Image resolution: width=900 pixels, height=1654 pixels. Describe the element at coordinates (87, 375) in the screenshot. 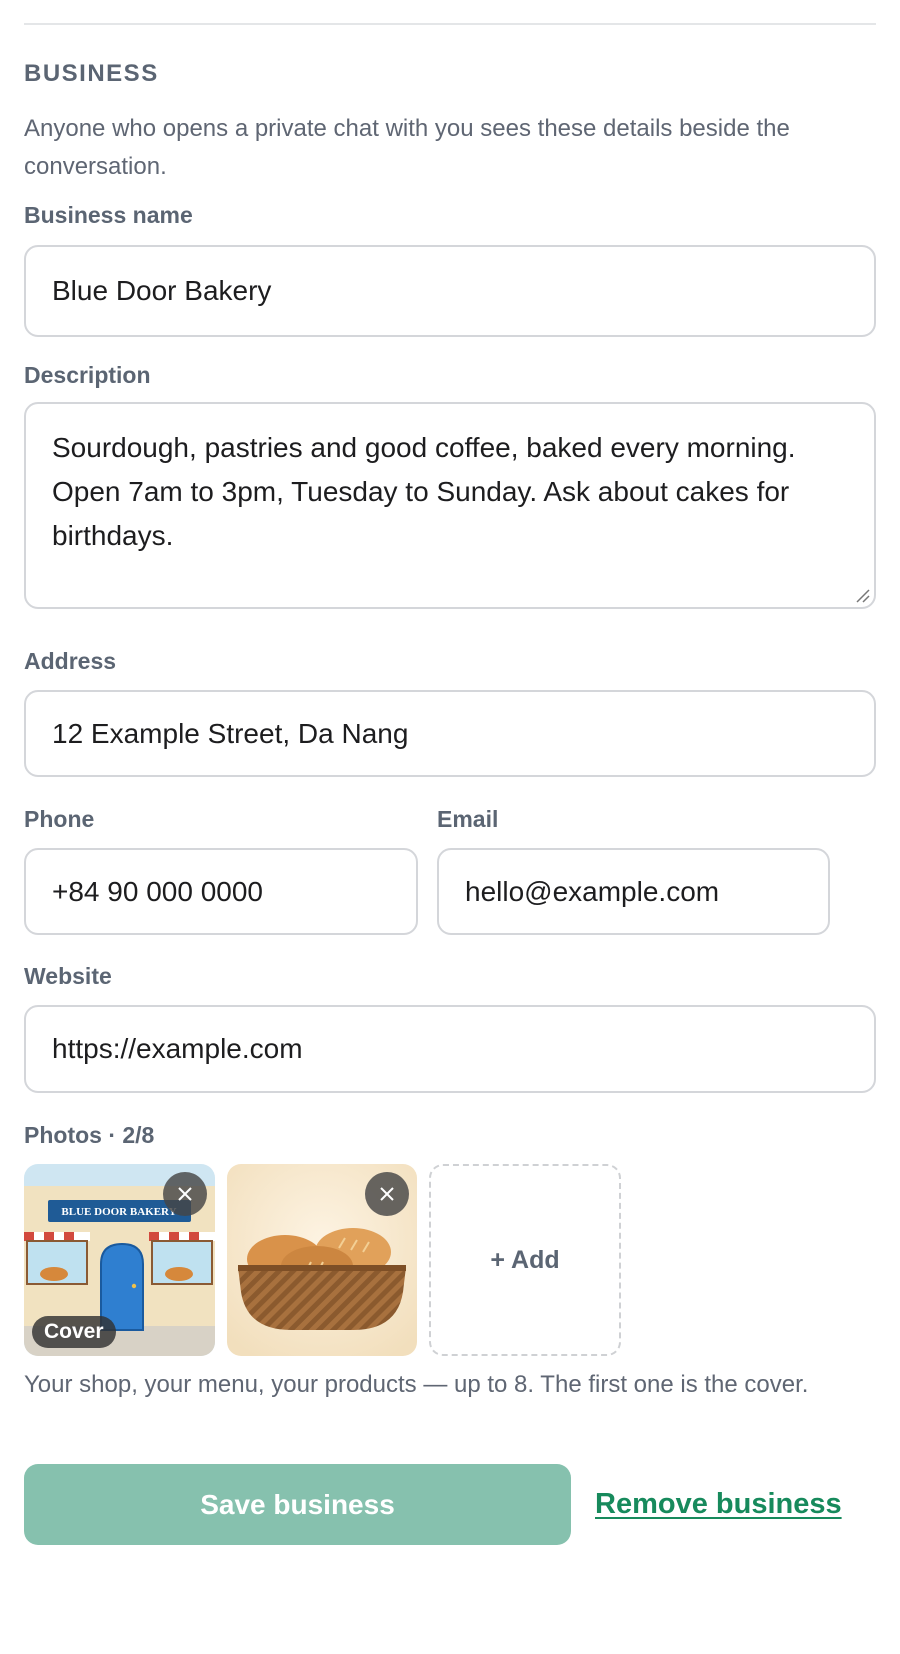

I see `description-label: Description` at that location.